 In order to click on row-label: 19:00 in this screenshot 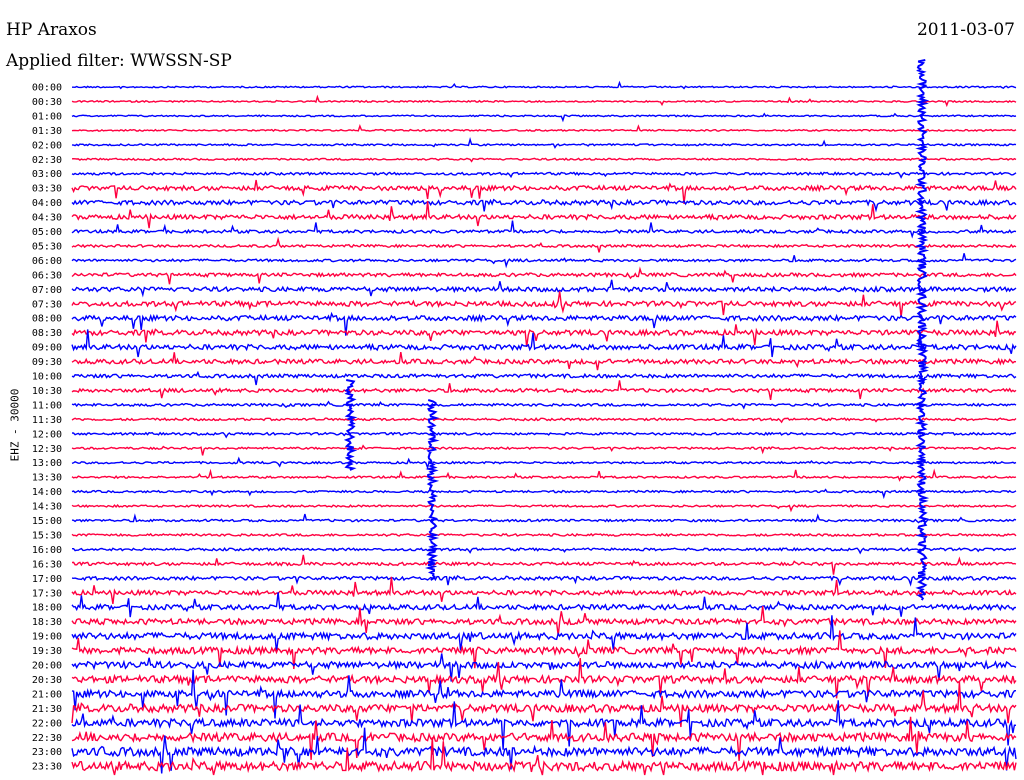, I will do `click(47, 637)`.